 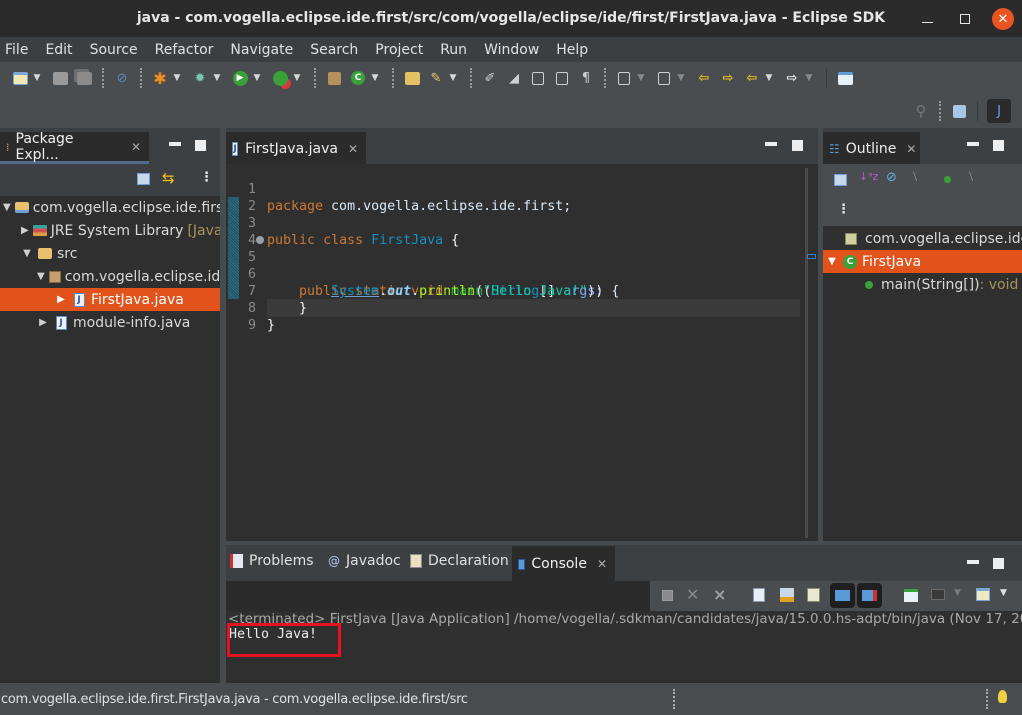 What do you see at coordinates (999, 111) in the screenshot?
I see `java-perspective-icon: J` at bounding box center [999, 111].